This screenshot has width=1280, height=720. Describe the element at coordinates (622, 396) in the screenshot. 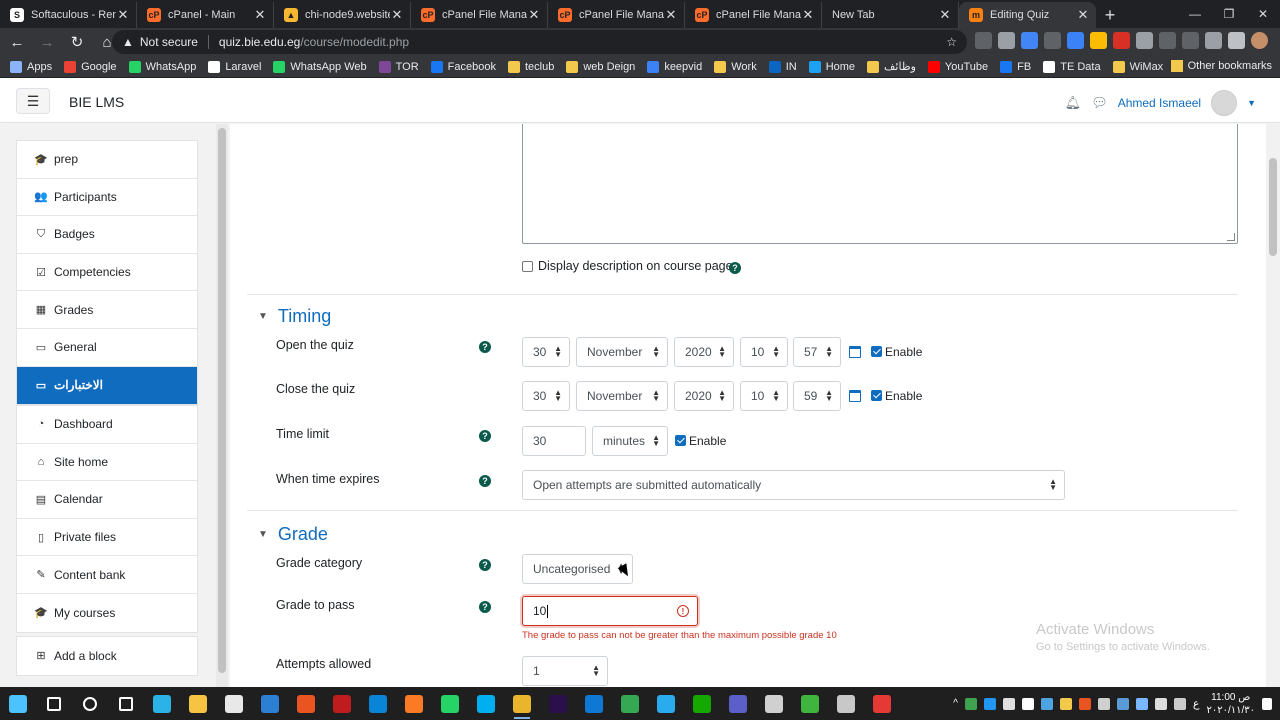

I see `close-month-select: November ▲ ▼` at that location.